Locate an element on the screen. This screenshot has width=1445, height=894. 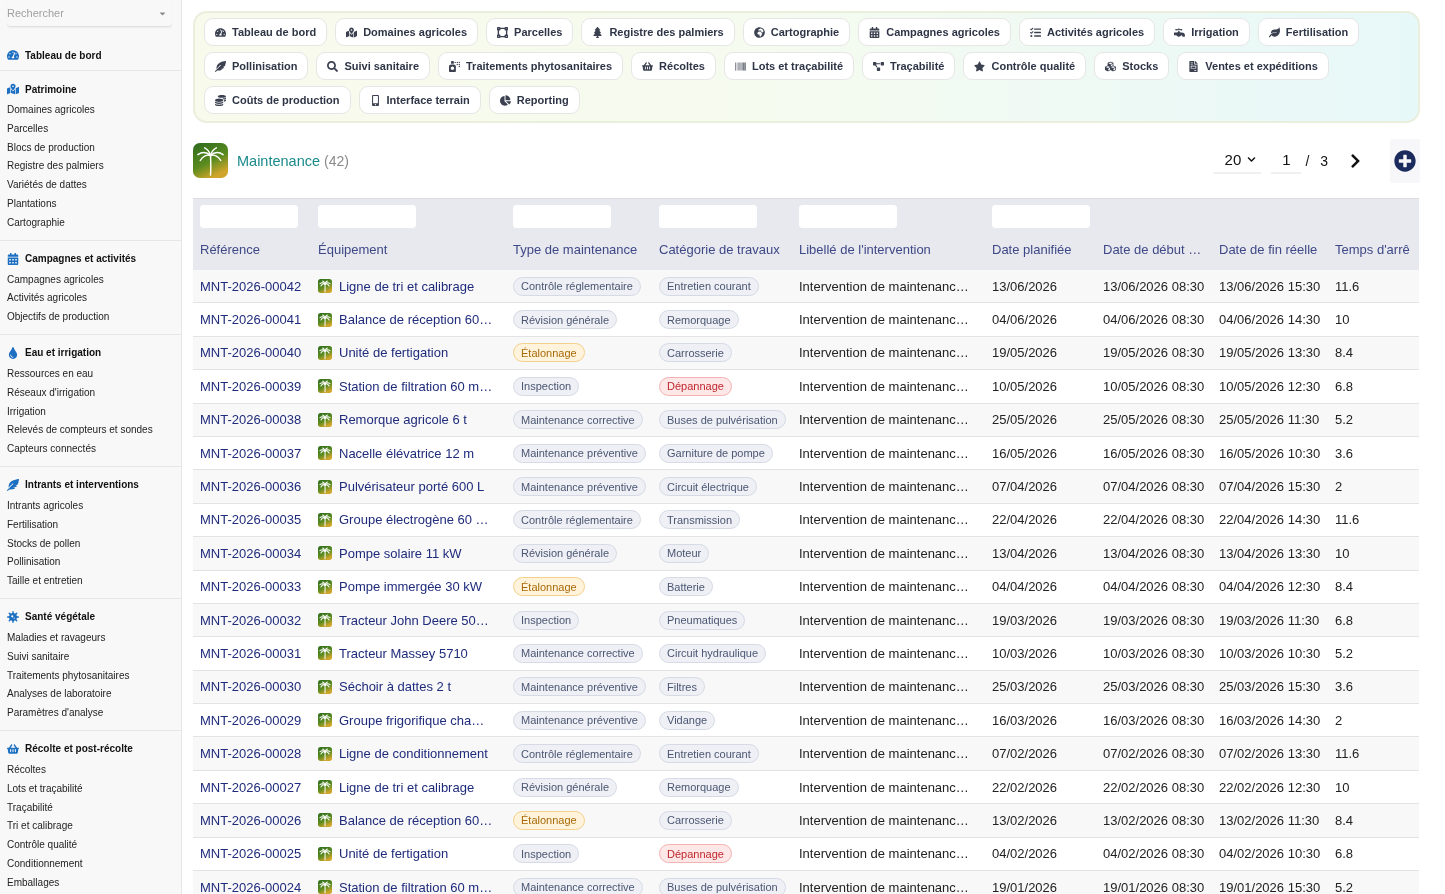
sidebar-item: Conditionnement is located at coordinates (45, 864).